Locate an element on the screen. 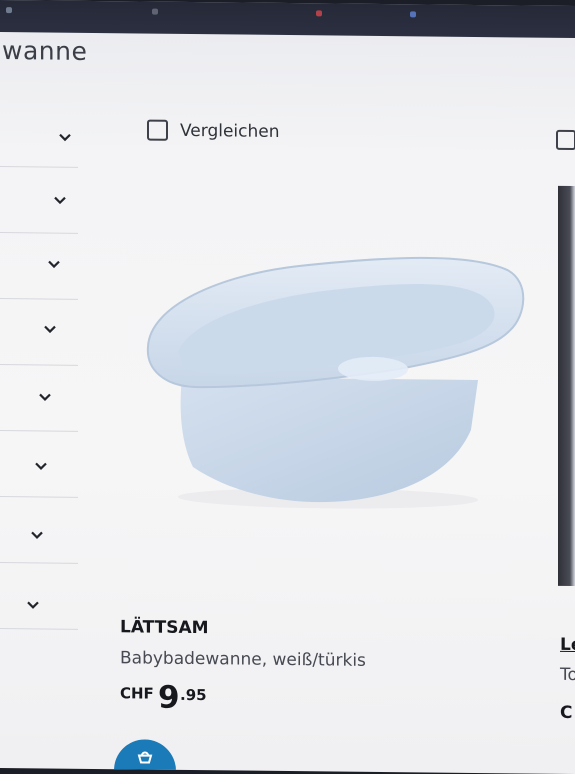  next-product-image is located at coordinates (566, 386).